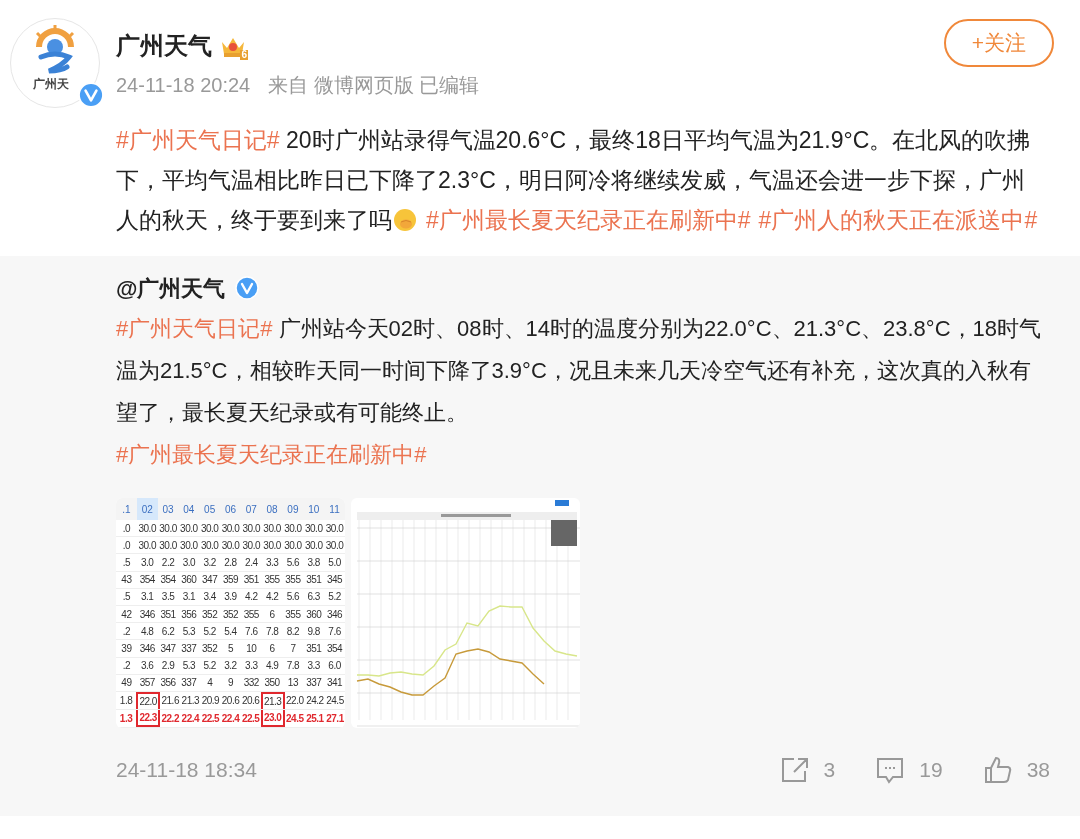 Image resolution: width=1080 pixels, height=839 pixels. Describe the element at coordinates (1016, 770) in the screenshot. I see `like-button: 38` at that location.